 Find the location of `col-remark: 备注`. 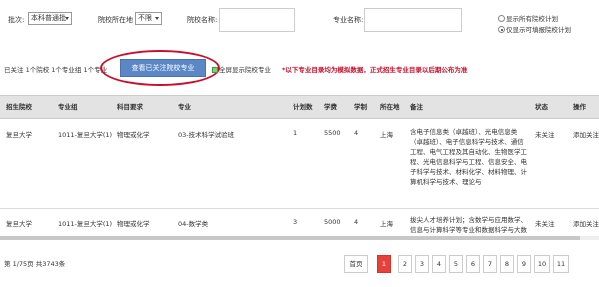

col-remark: 备注 is located at coordinates (416, 107).